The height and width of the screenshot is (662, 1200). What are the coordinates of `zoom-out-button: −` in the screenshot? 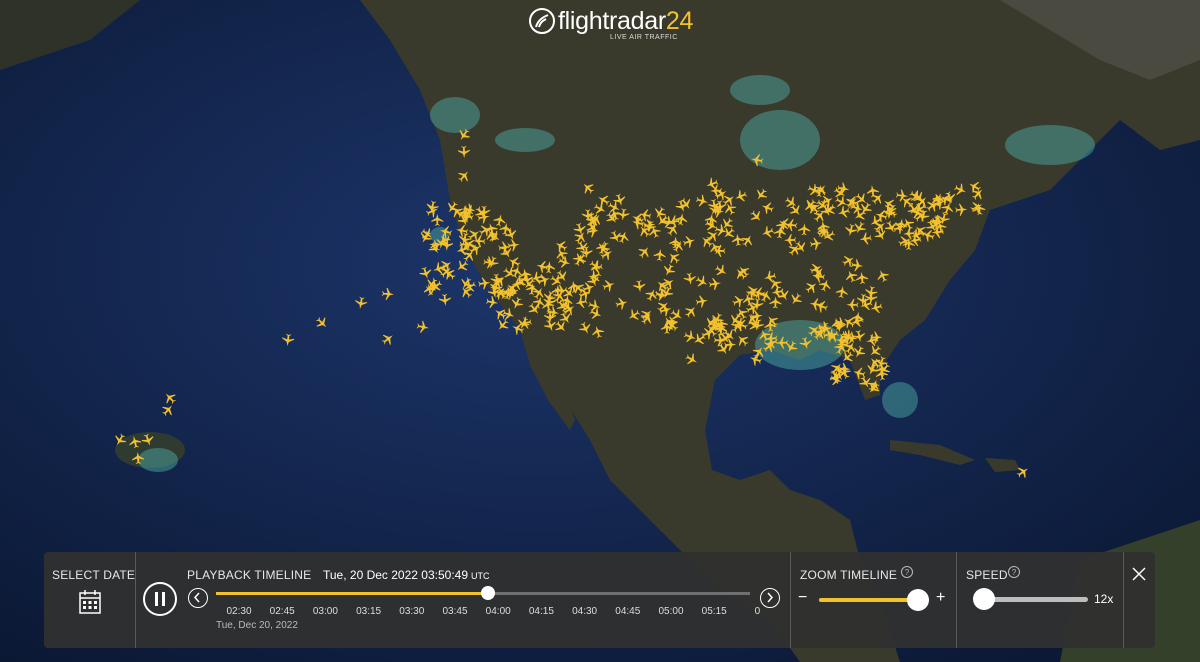 It's located at (802, 598).